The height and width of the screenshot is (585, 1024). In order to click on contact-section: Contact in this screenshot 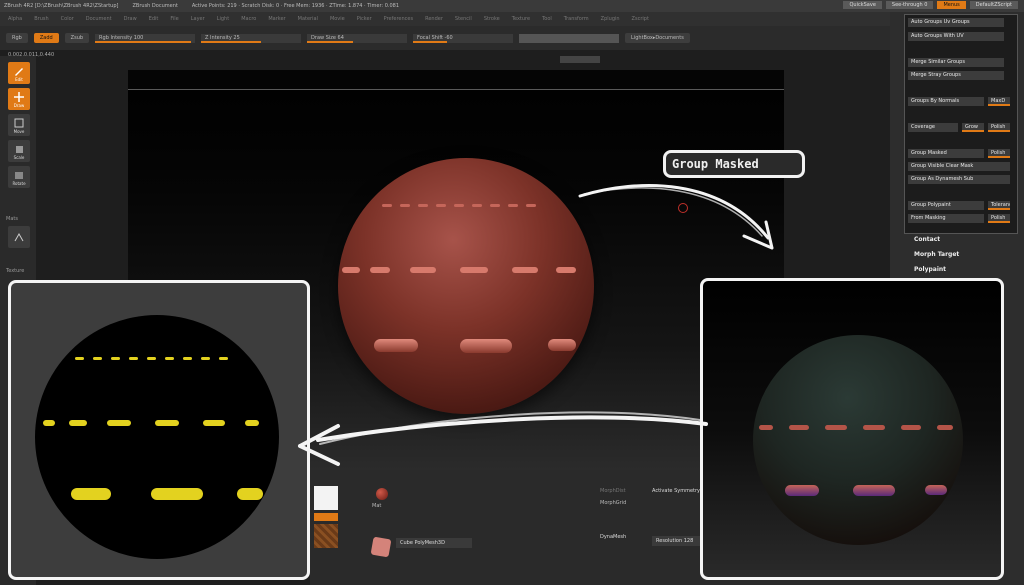, I will do `click(927, 239)`.